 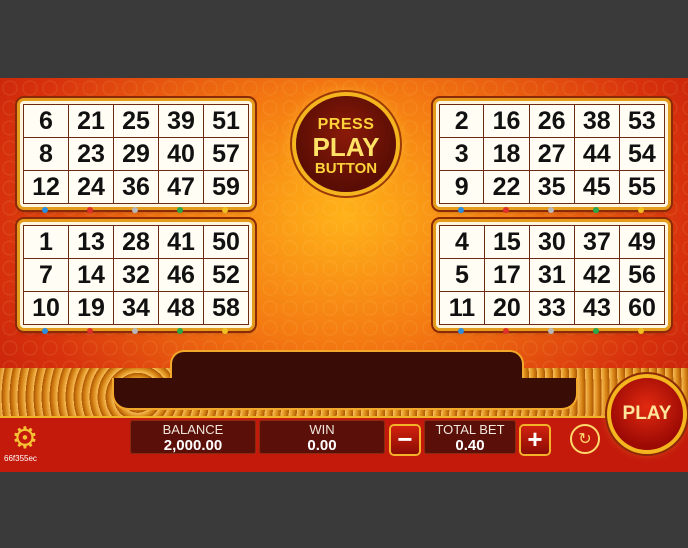 I want to click on bingo-number-cell: 60, so click(x=642, y=308).